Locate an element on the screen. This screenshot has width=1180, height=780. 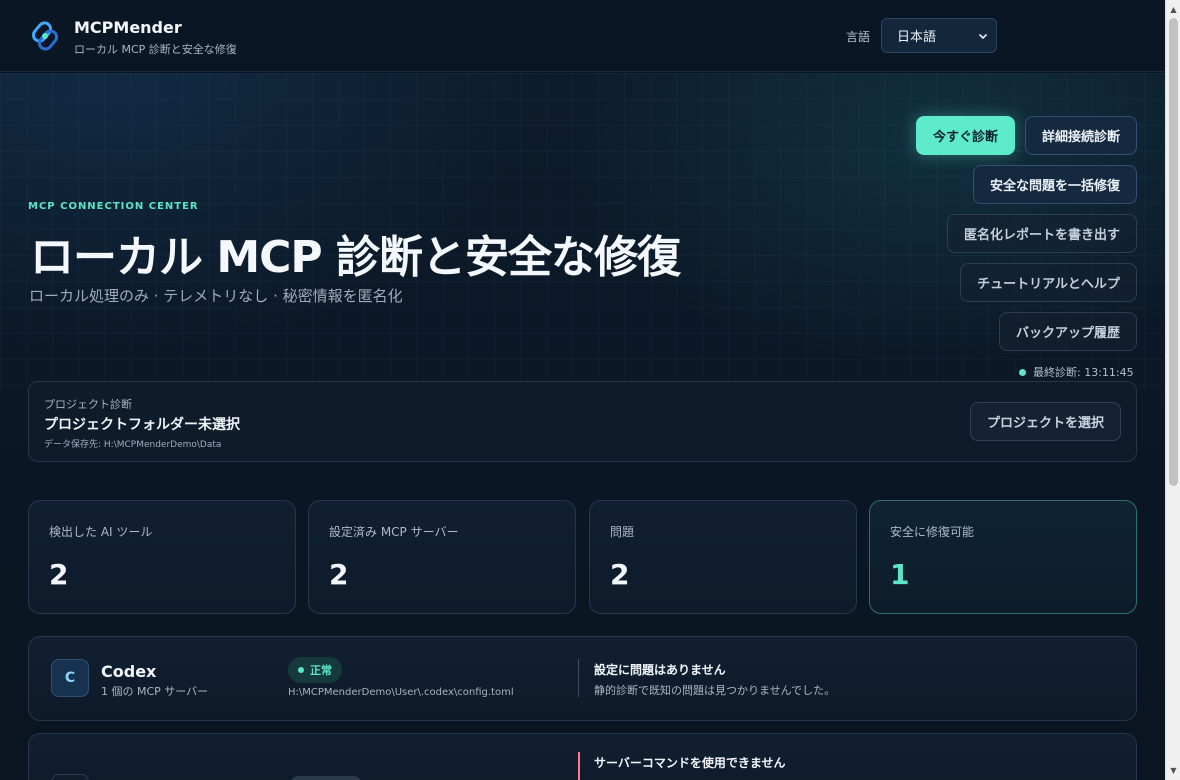
language-selected-value: 日本語 is located at coordinates (917, 37).